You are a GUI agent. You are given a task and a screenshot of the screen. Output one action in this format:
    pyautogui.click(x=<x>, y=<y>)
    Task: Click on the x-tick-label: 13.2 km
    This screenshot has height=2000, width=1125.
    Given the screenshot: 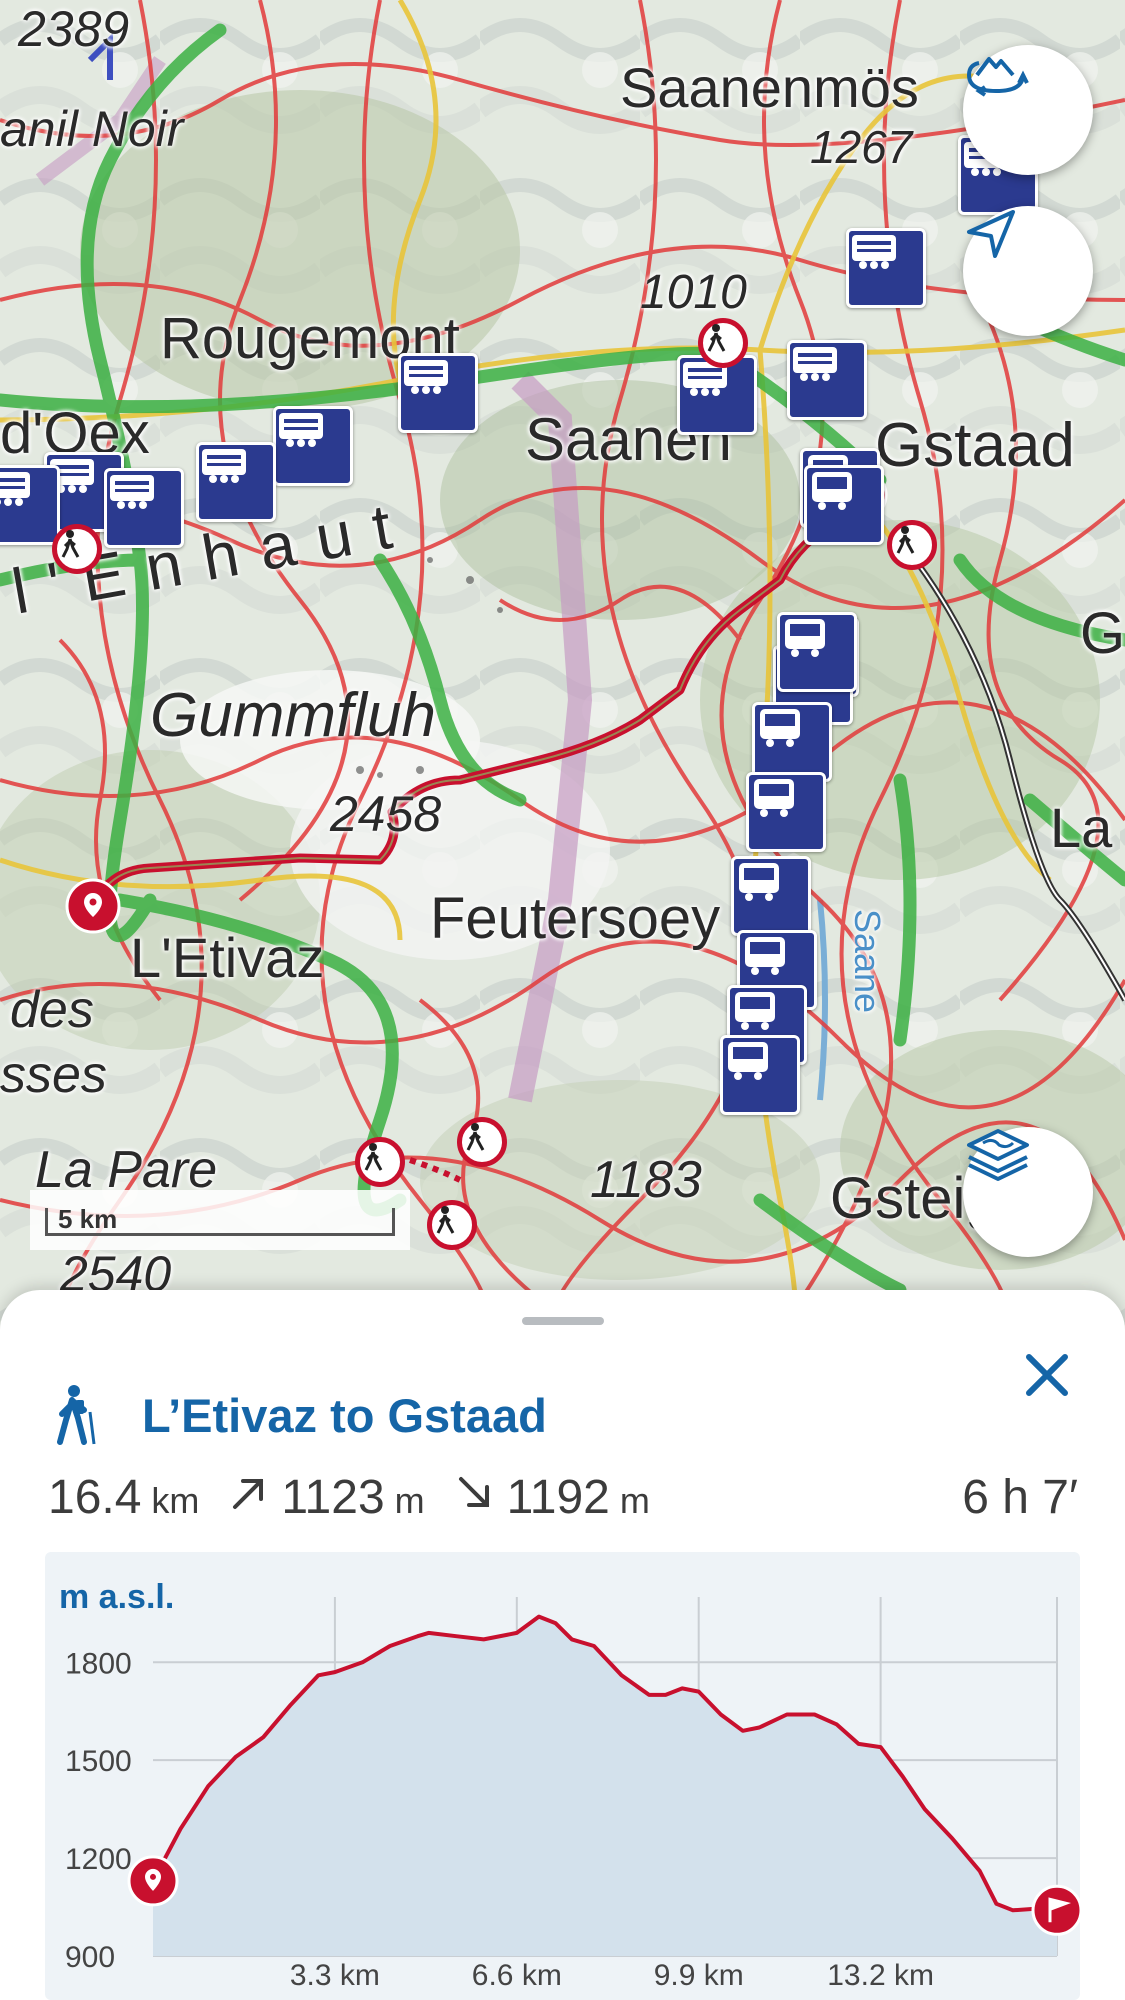 What is the action you would take?
    pyautogui.click(x=880, y=1975)
    